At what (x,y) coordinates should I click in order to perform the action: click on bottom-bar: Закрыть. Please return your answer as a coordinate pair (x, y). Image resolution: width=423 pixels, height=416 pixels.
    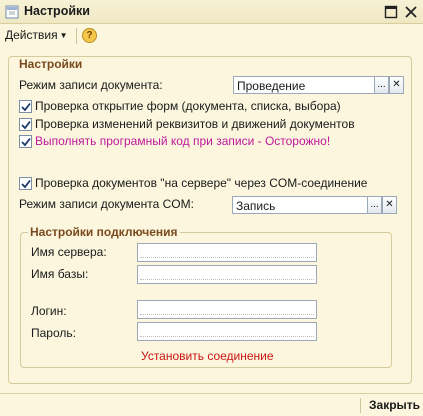
    Looking at the image, I should click on (211, 404).